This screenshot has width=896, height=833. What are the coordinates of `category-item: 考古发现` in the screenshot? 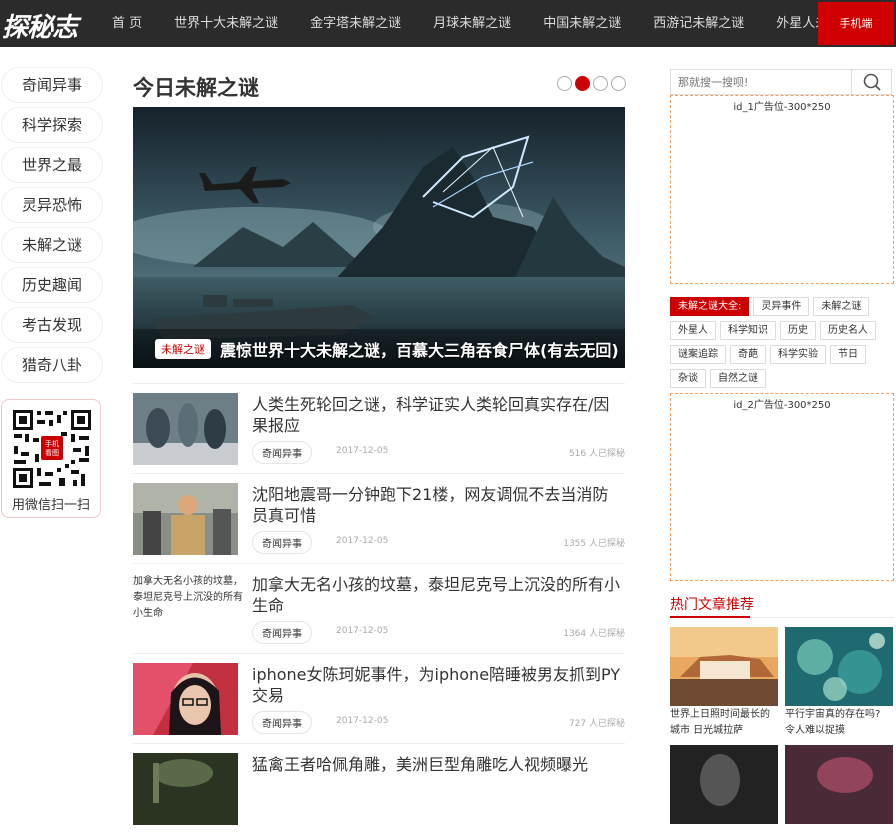 It's located at (52, 325).